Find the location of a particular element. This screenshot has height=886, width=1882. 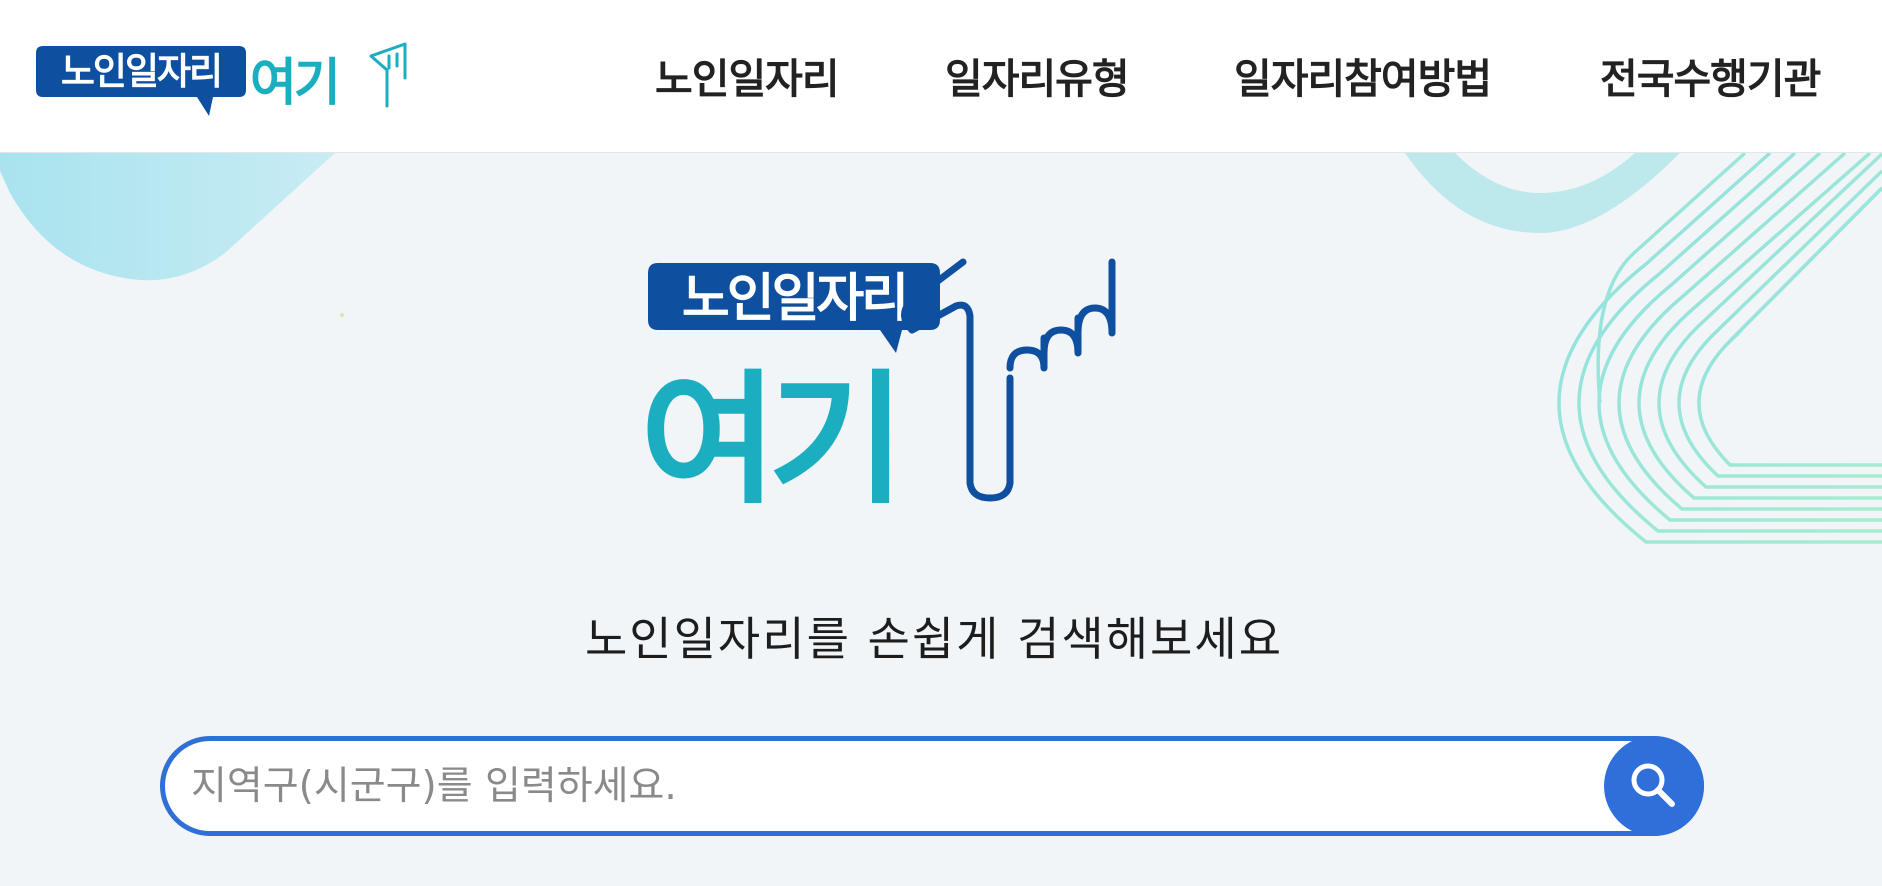

hero-logo: 노인일자리 여기 is located at coordinates (878, 380).